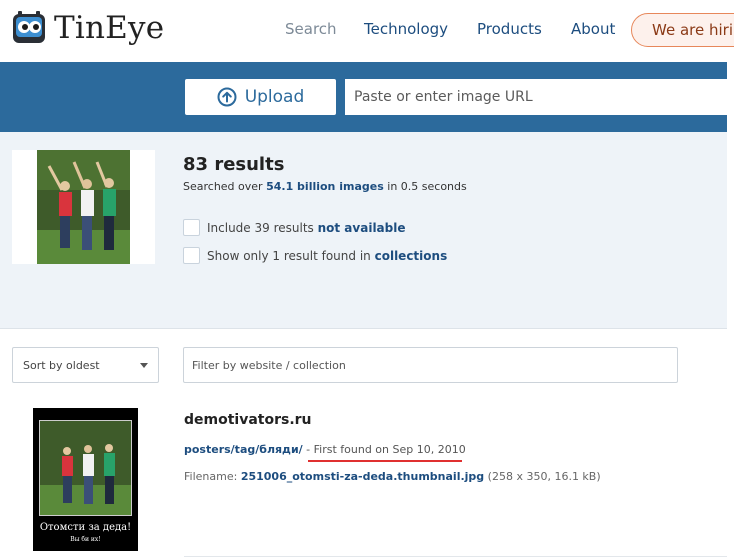 The height and width of the screenshot is (559, 734). Describe the element at coordinates (430, 365) in the screenshot. I see `website-filter-input` at that location.